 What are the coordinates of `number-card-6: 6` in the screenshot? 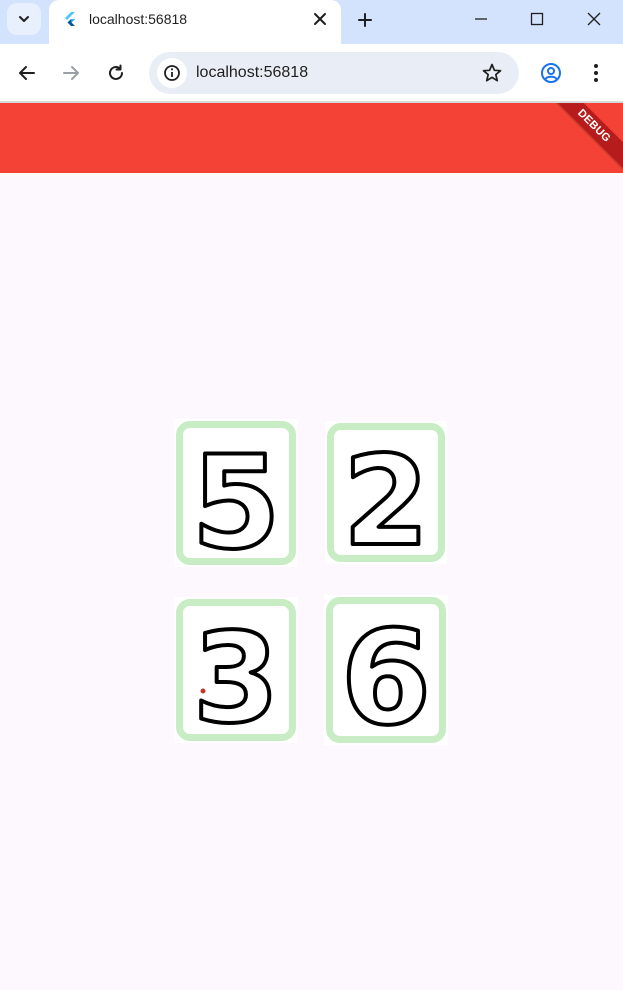 It's located at (386, 670).